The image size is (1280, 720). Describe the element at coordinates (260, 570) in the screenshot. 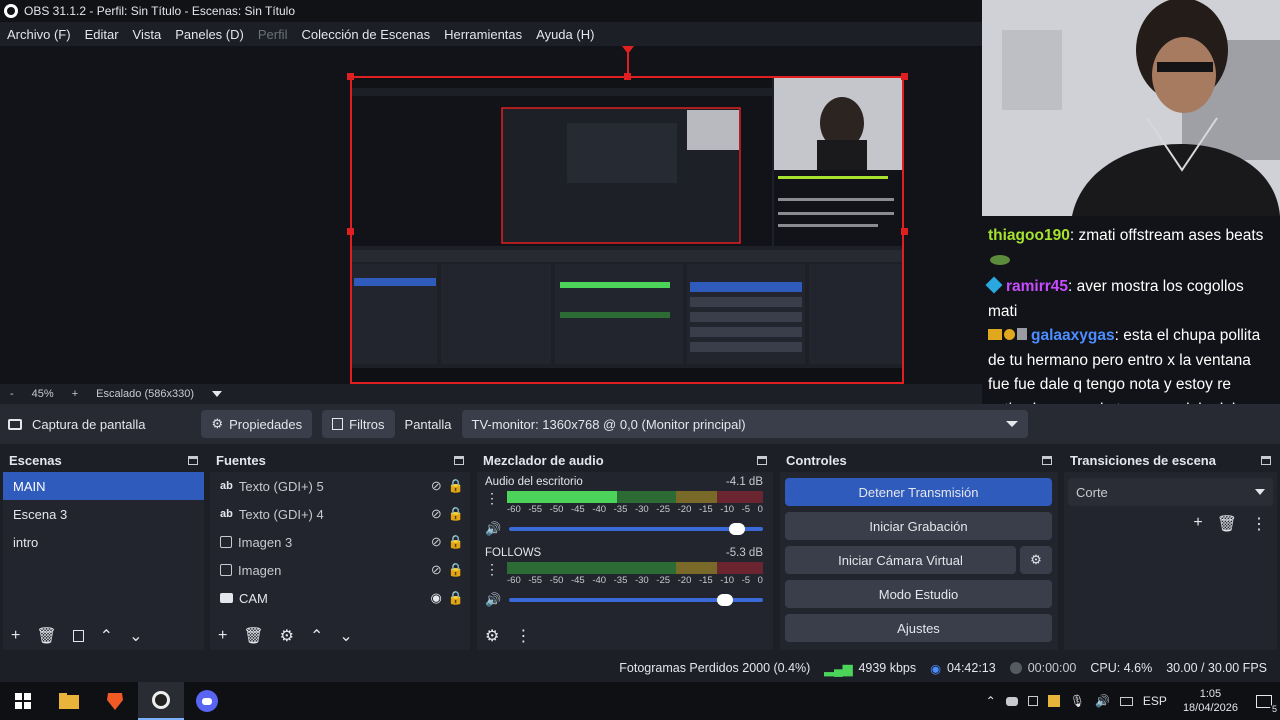

I see `source-label: Imagen` at that location.